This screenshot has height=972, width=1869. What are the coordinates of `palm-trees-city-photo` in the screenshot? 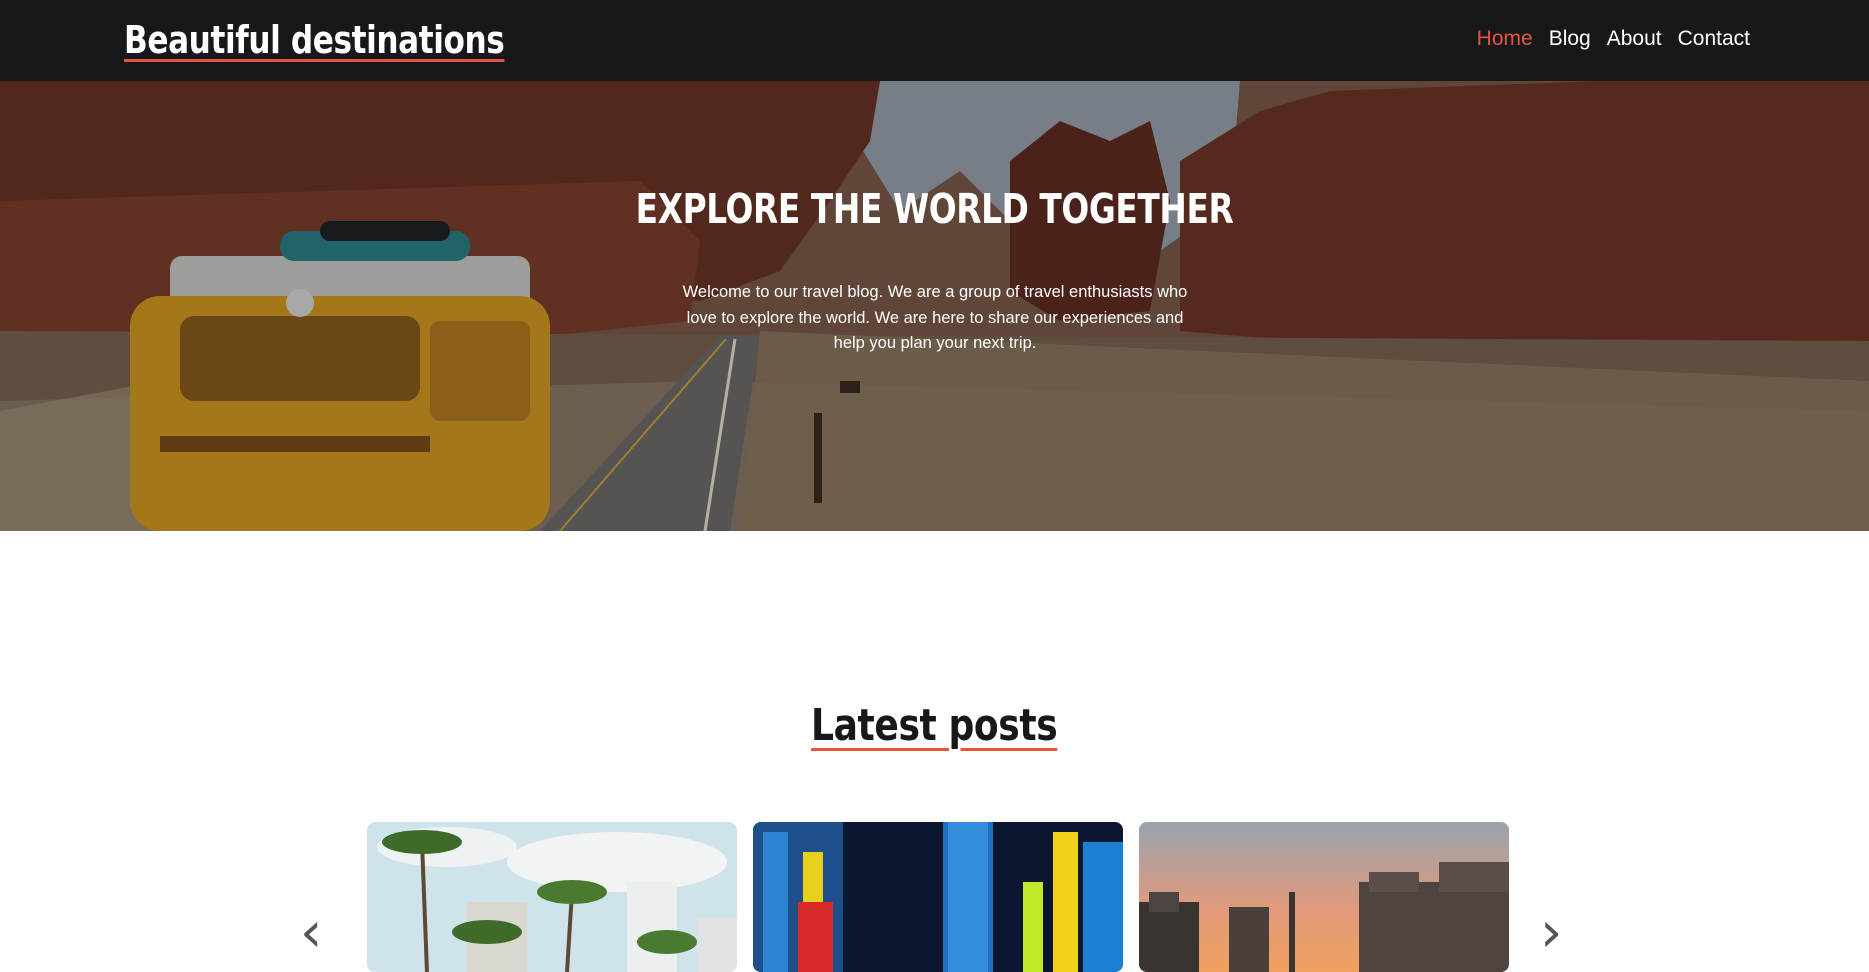 It's located at (552, 897).